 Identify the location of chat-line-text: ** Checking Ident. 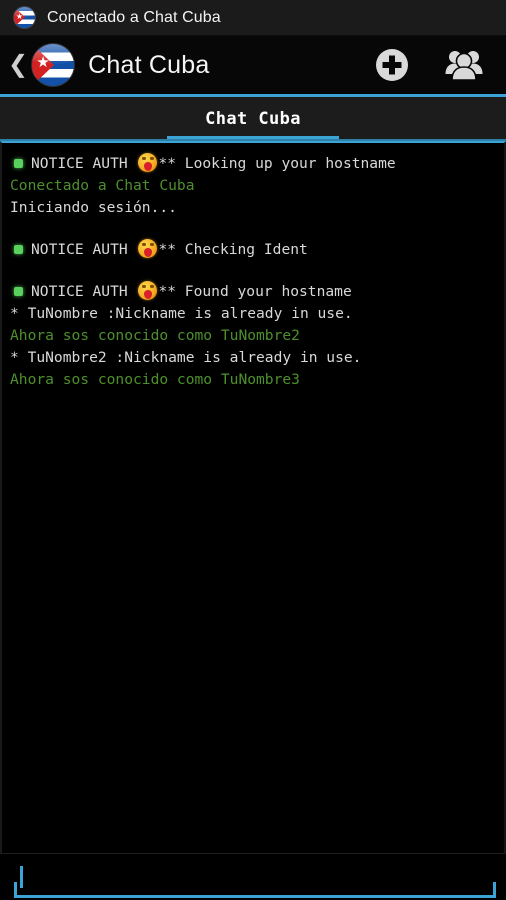
(233, 249).